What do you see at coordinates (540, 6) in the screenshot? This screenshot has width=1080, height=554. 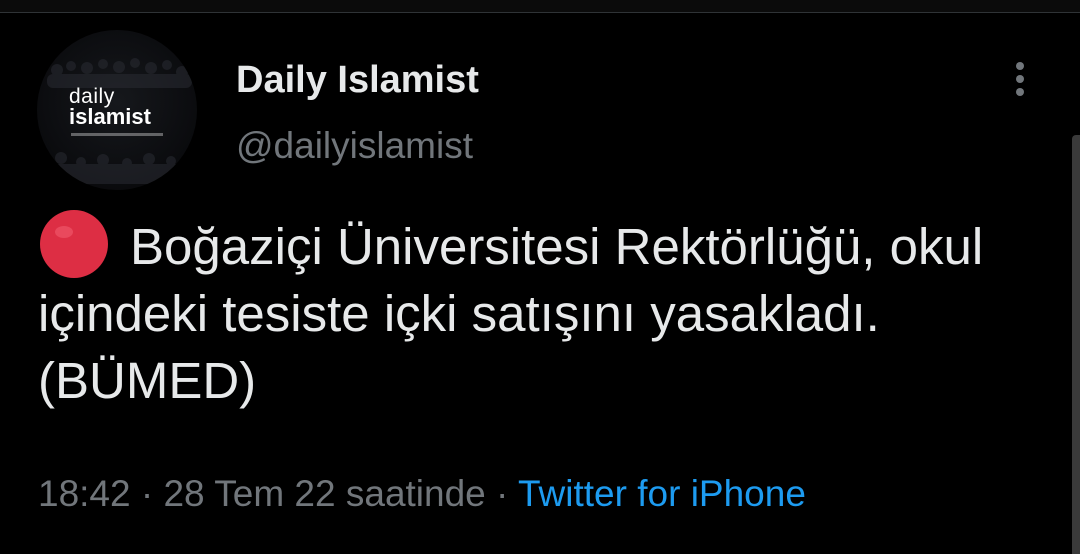 I see `top-divider` at bounding box center [540, 6].